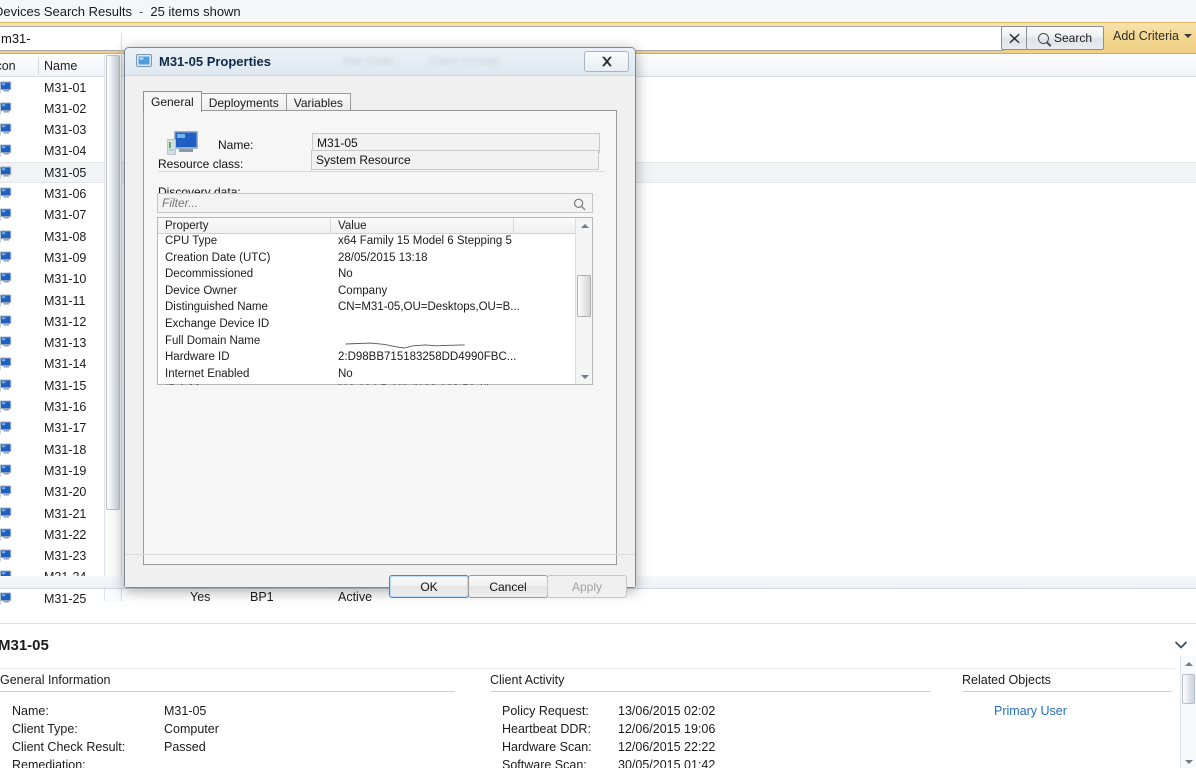  What do you see at coordinates (227, 731) in the screenshot?
I see `detail-row: Client Type: Computer` at bounding box center [227, 731].